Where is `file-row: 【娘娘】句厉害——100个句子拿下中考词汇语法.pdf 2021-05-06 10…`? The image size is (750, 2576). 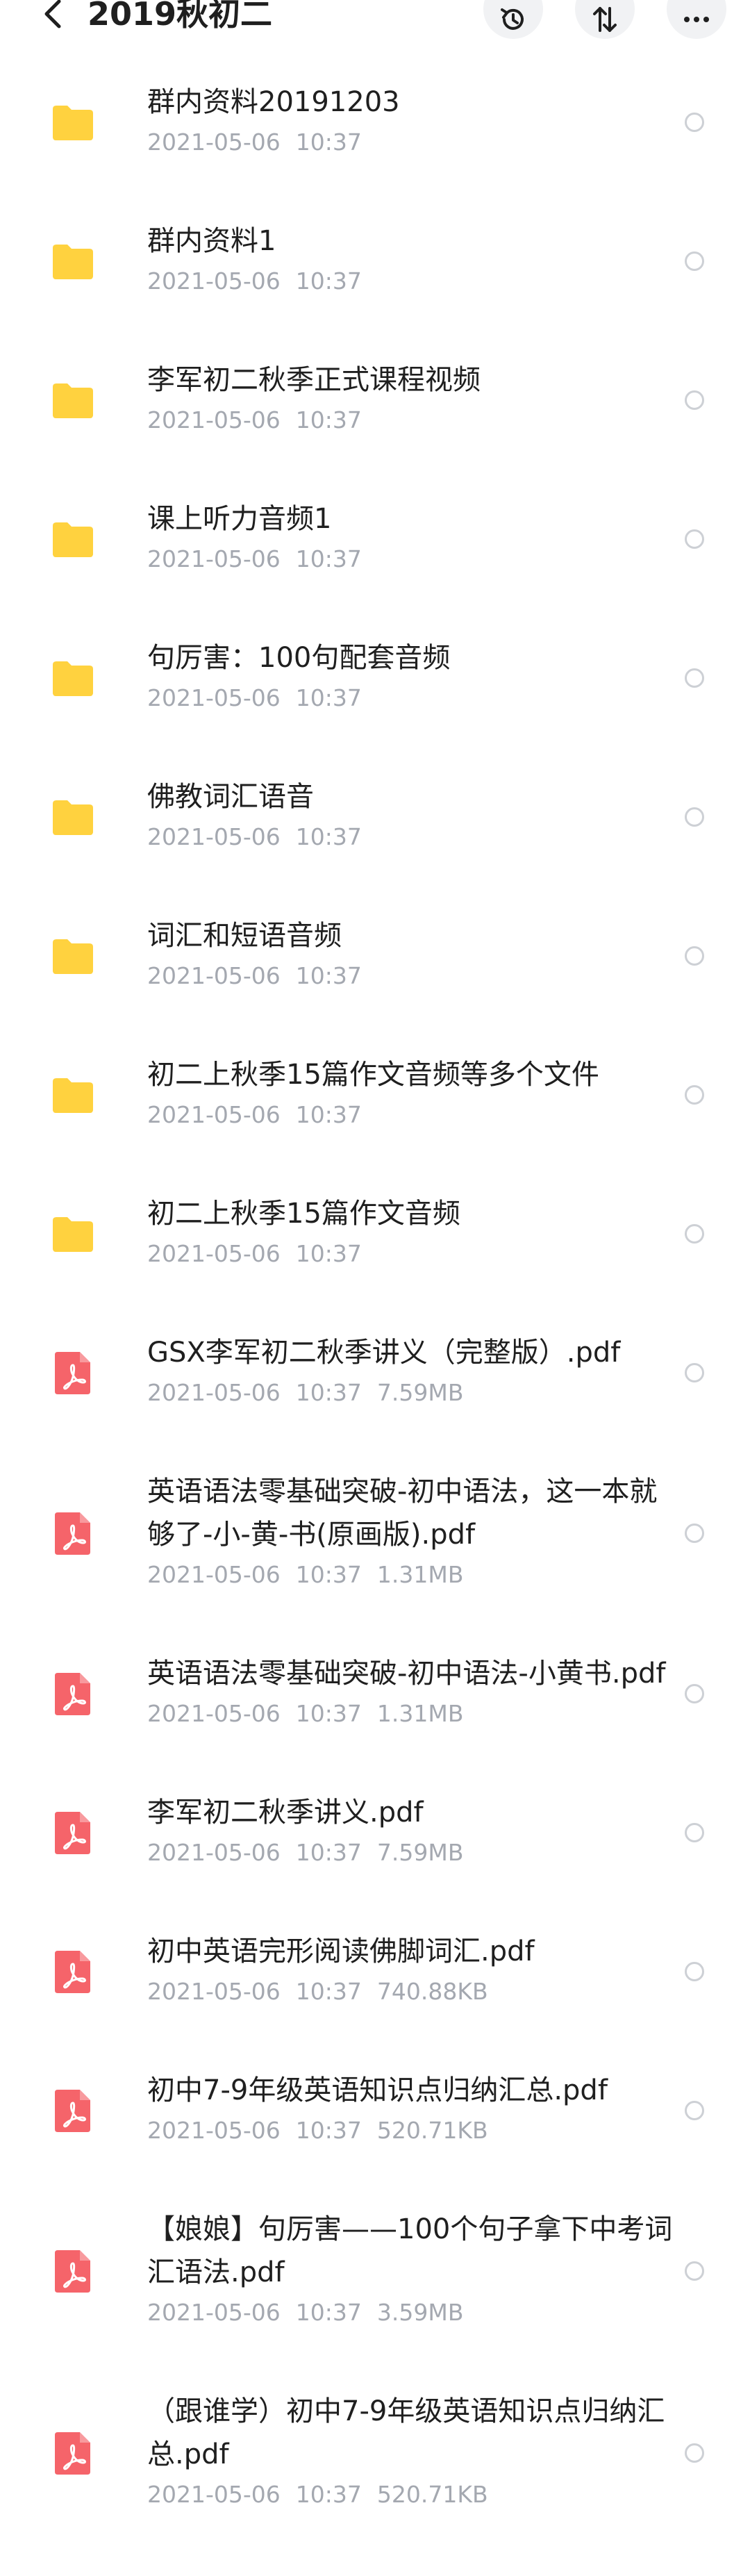
file-row: 【娘娘】句厉害——100个句子拿下中考词汇语法.pdf 2021-05-06 10… is located at coordinates (375, 2271).